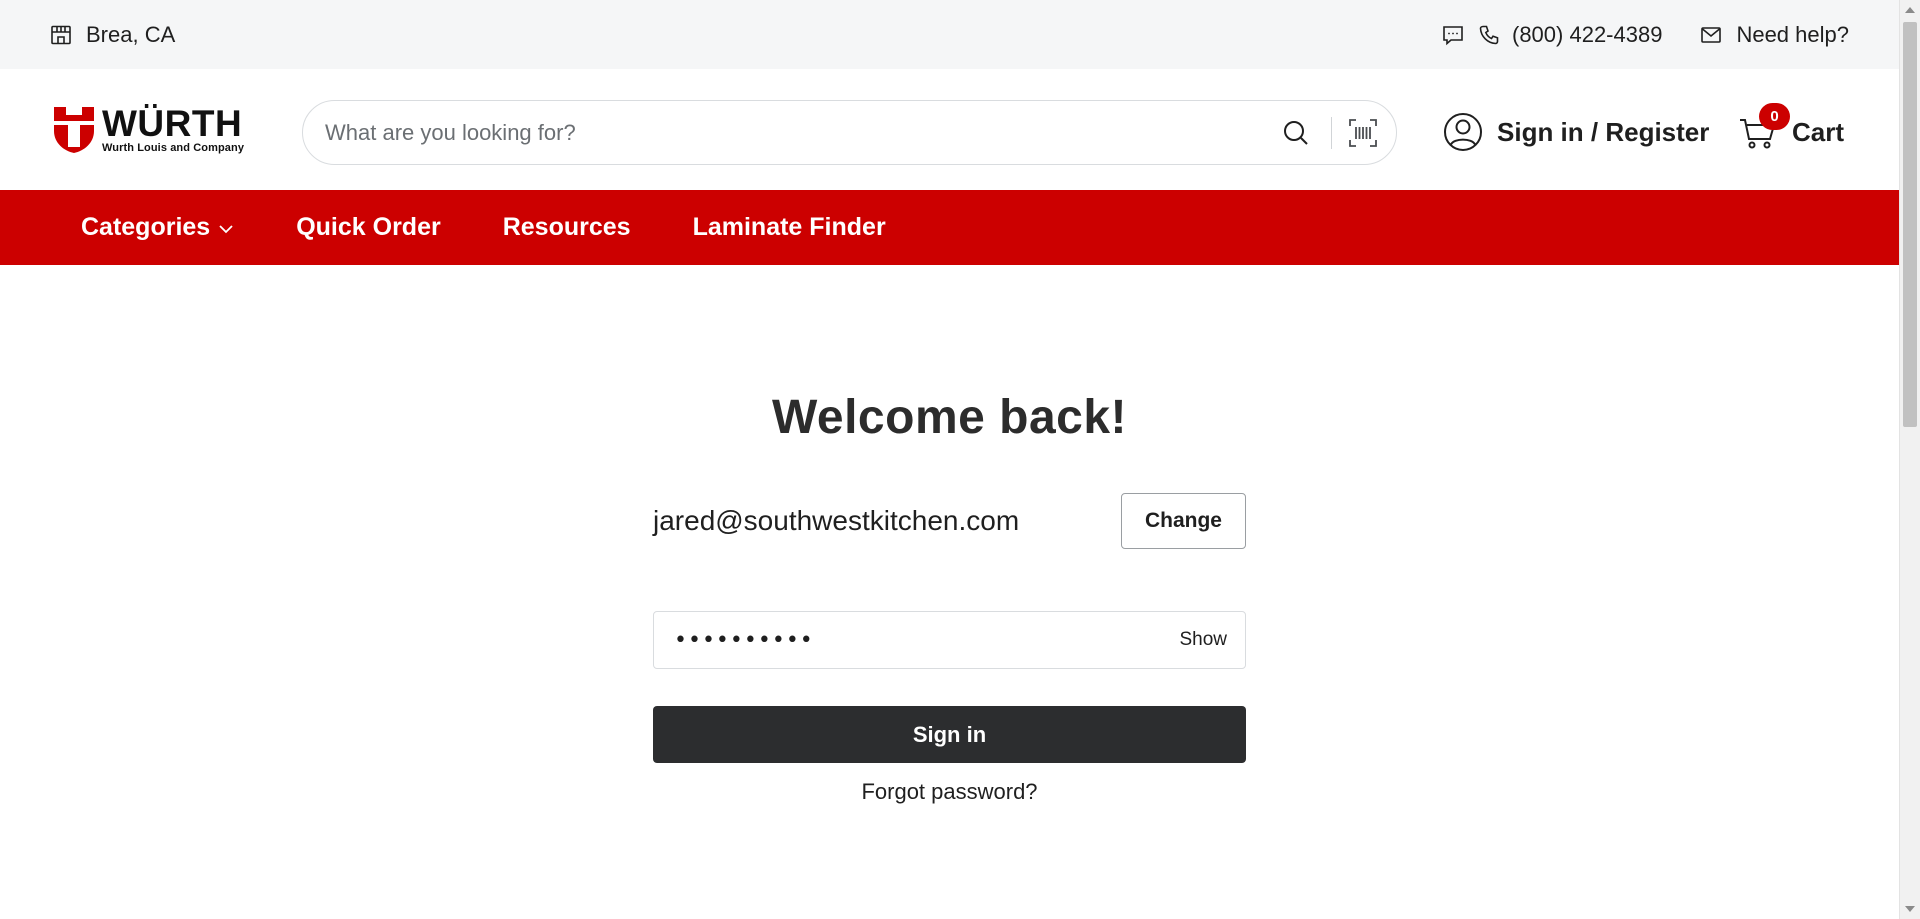 This screenshot has height=919, width=1920. Describe the element at coordinates (802, 132) in the screenshot. I see `search-input` at that location.